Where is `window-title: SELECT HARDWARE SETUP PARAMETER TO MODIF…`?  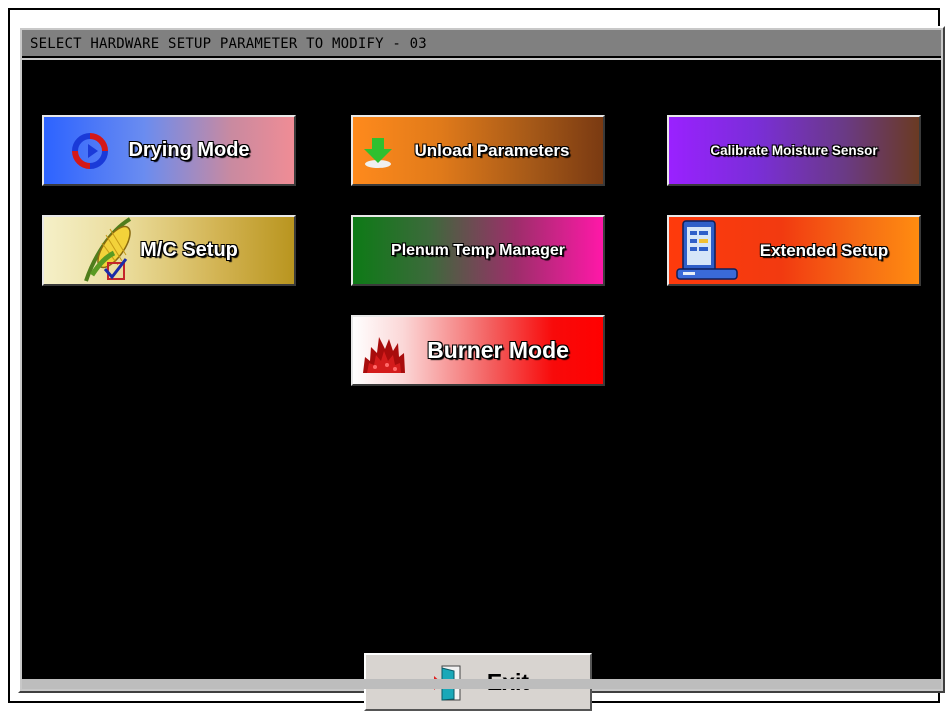
window-title: SELECT HARDWARE SETUP PARAMETER TO MODIF… is located at coordinates (481, 44).